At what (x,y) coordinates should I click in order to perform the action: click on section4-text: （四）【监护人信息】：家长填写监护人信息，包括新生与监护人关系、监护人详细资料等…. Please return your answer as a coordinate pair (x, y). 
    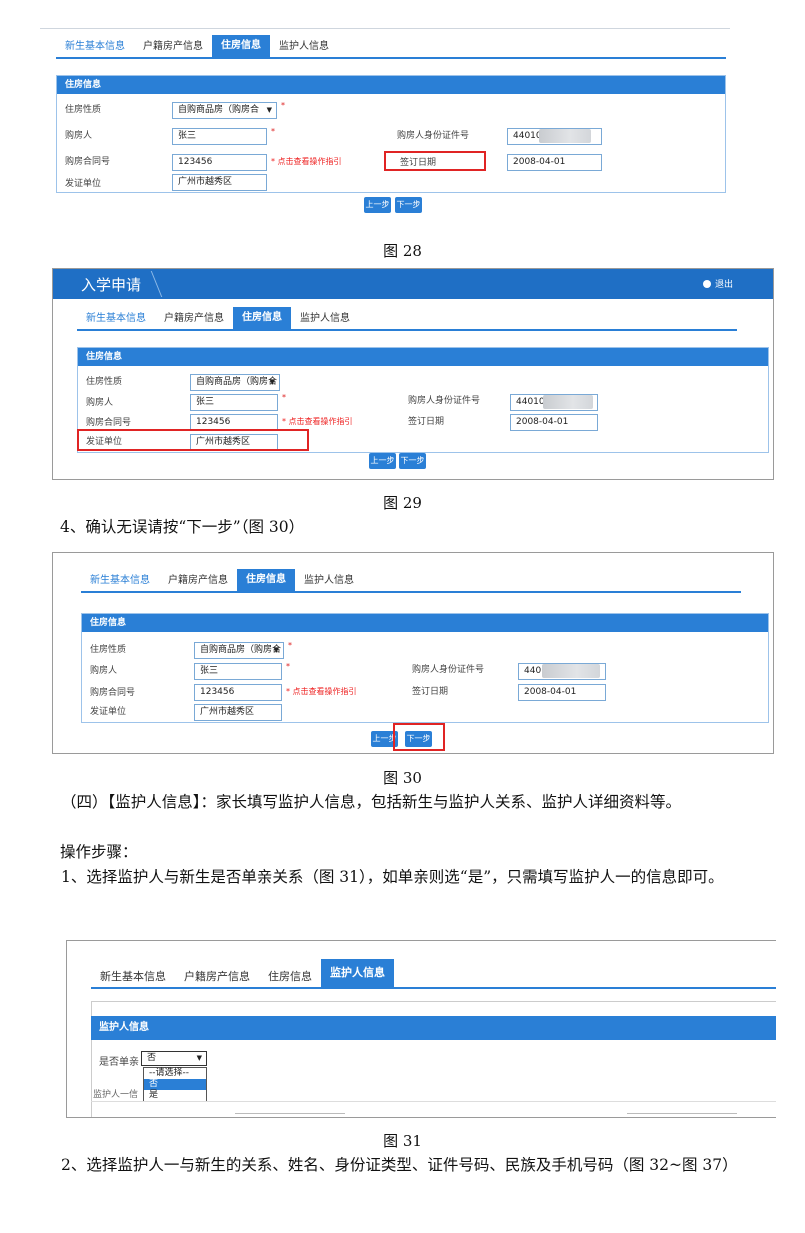
    Looking at the image, I should click on (371, 802).